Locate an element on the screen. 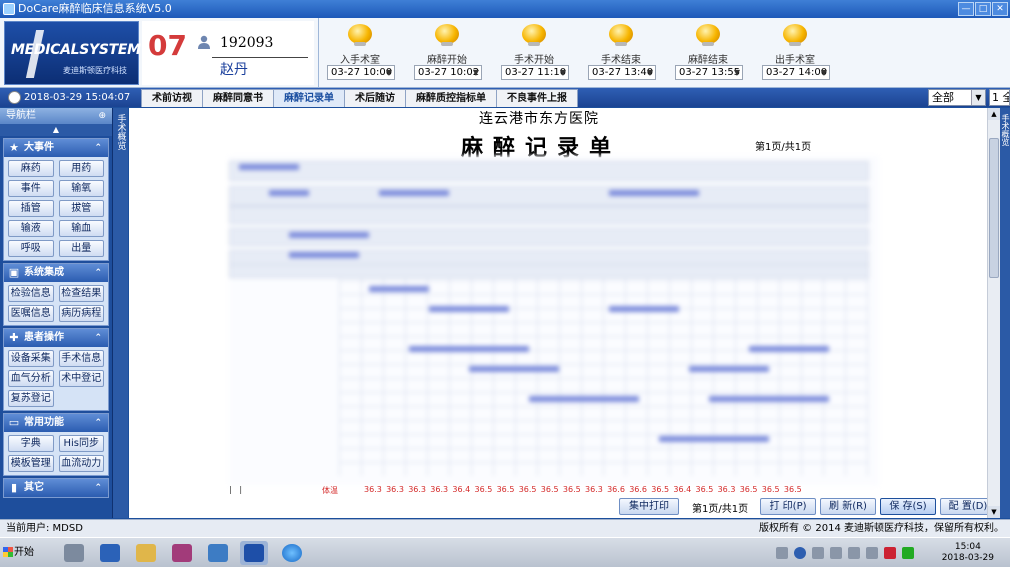 The image size is (1010, 567). right-side-tab: 手术概览 is located at coordinates (1005, 313).